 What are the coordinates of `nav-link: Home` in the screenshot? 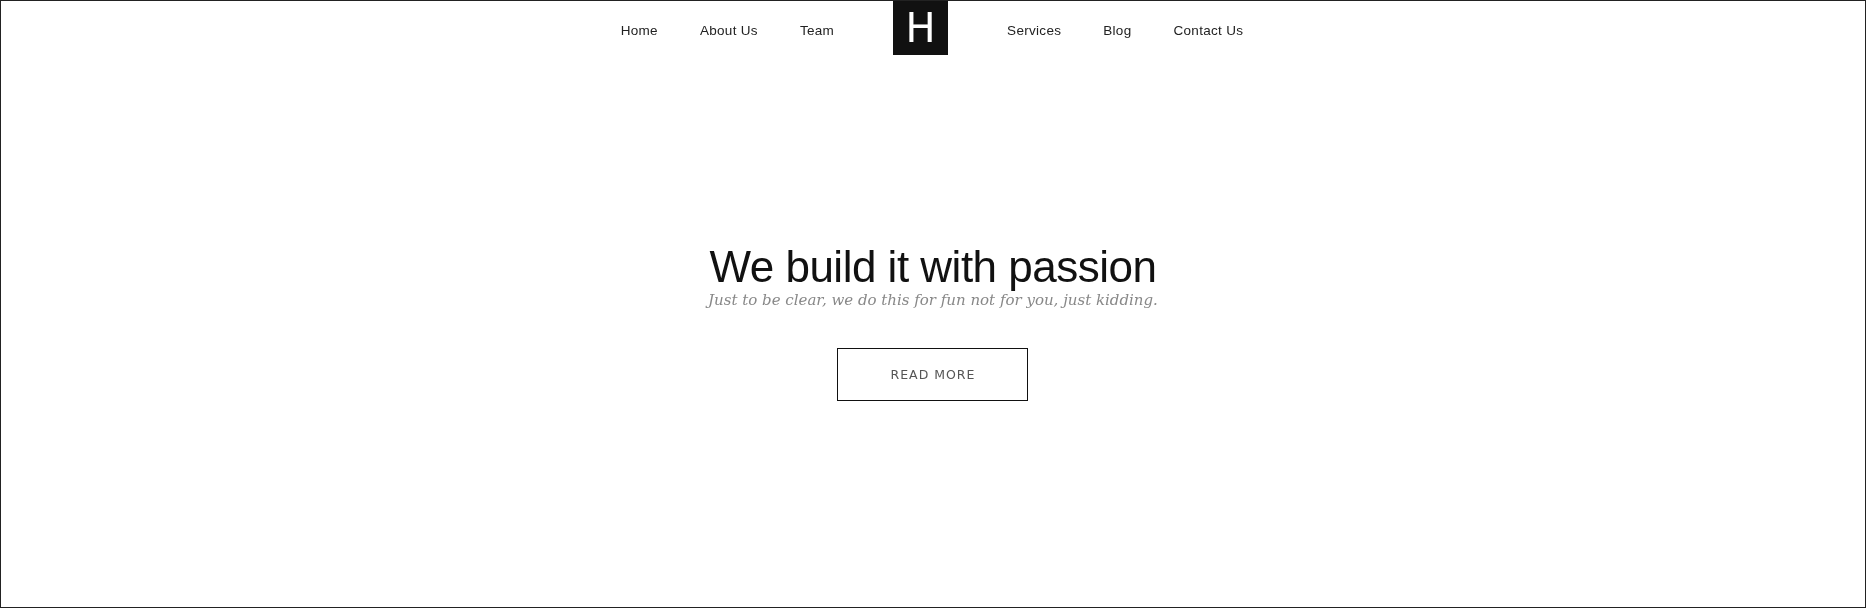 It's located at (639, 30).